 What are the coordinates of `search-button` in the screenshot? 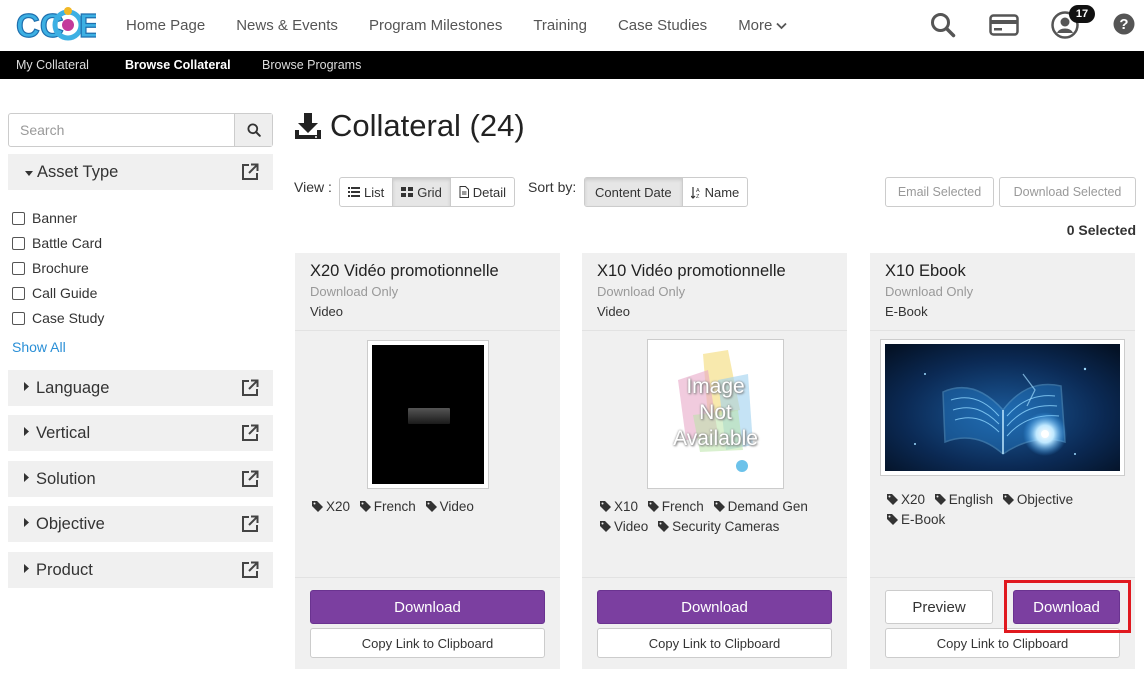 It's located at (253, 130).